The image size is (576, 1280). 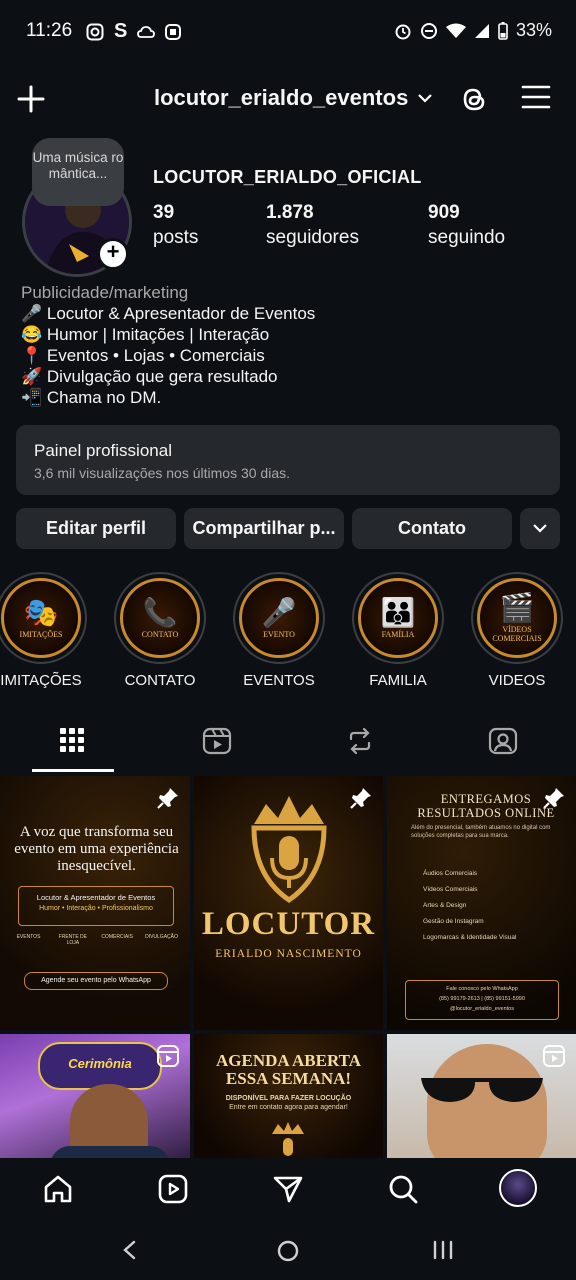 I want to click on theater-masks-icon: 🎭, so click(x=41, y=612).